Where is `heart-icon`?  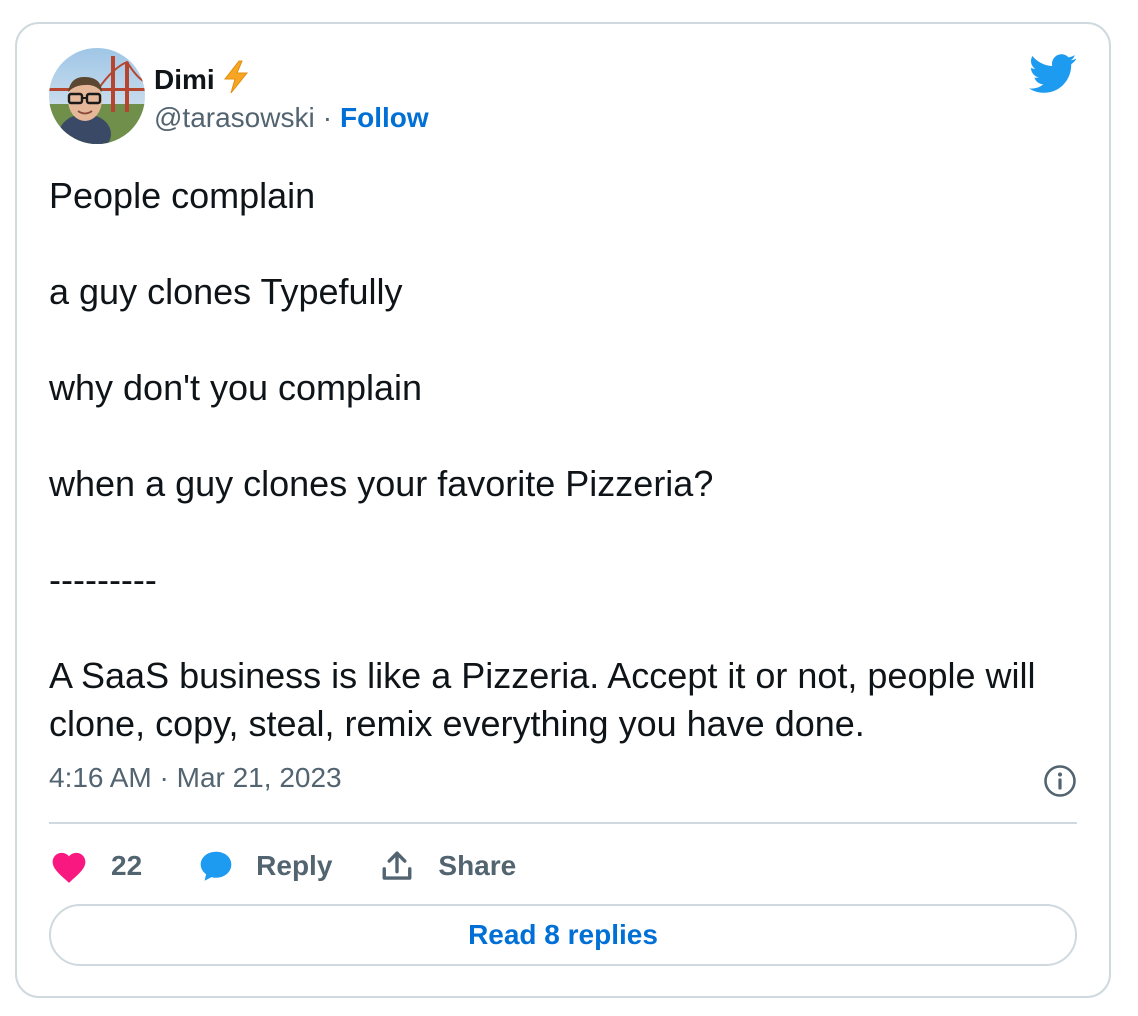 heart-icon is located at coordinates (69, 866).